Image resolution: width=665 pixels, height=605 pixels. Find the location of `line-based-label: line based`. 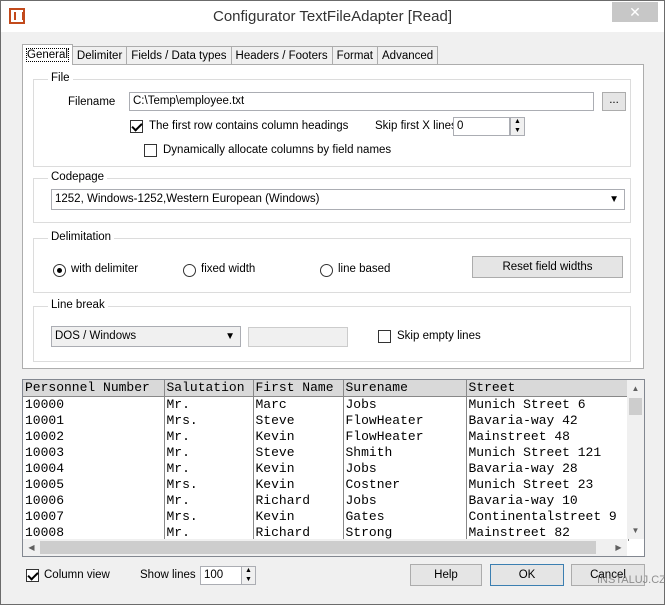

line-based-label: line based is located at coordinates (364, 269).